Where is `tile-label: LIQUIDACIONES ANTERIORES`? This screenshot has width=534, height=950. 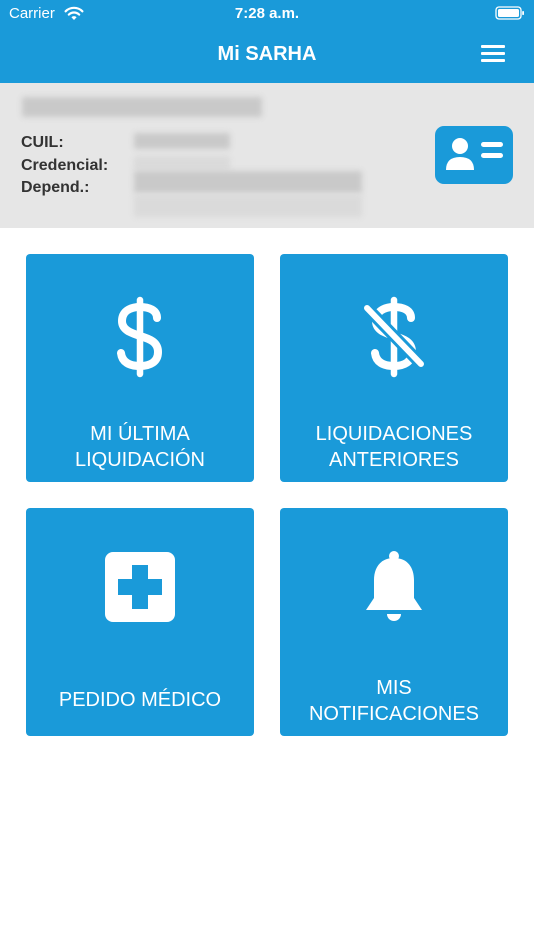 tile-label: LIQUIDACIONES ANTERIORES is located at coordinates (394, 447).